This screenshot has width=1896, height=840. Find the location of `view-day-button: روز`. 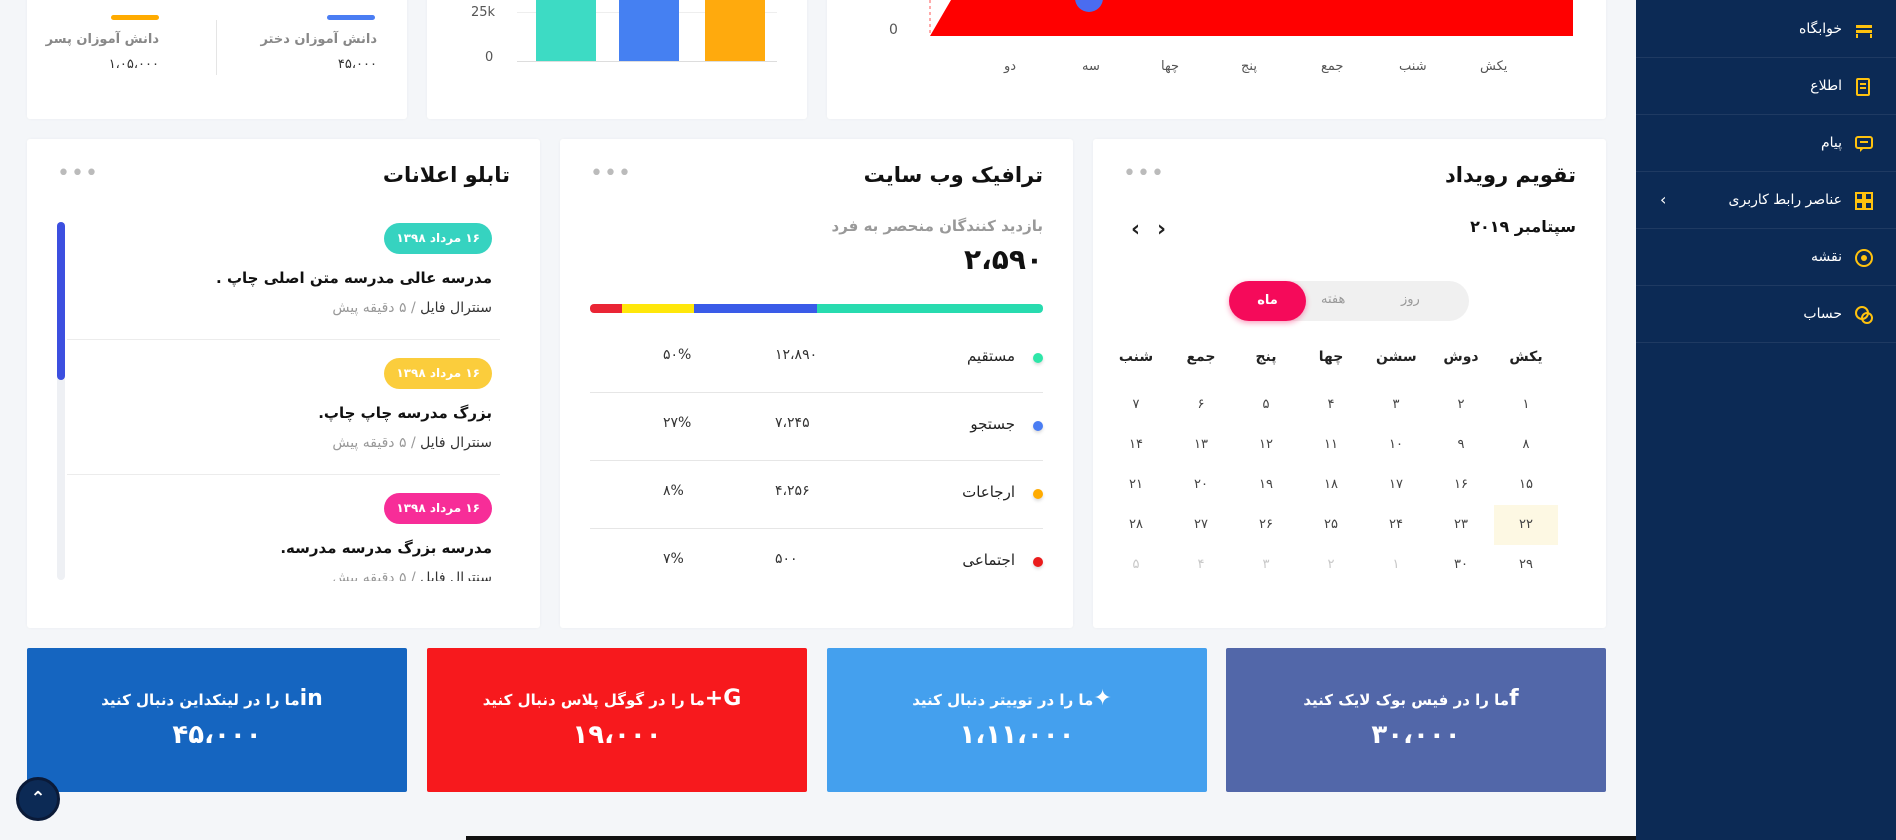

view-day-button: روز is located at coordinates (1410, 299).